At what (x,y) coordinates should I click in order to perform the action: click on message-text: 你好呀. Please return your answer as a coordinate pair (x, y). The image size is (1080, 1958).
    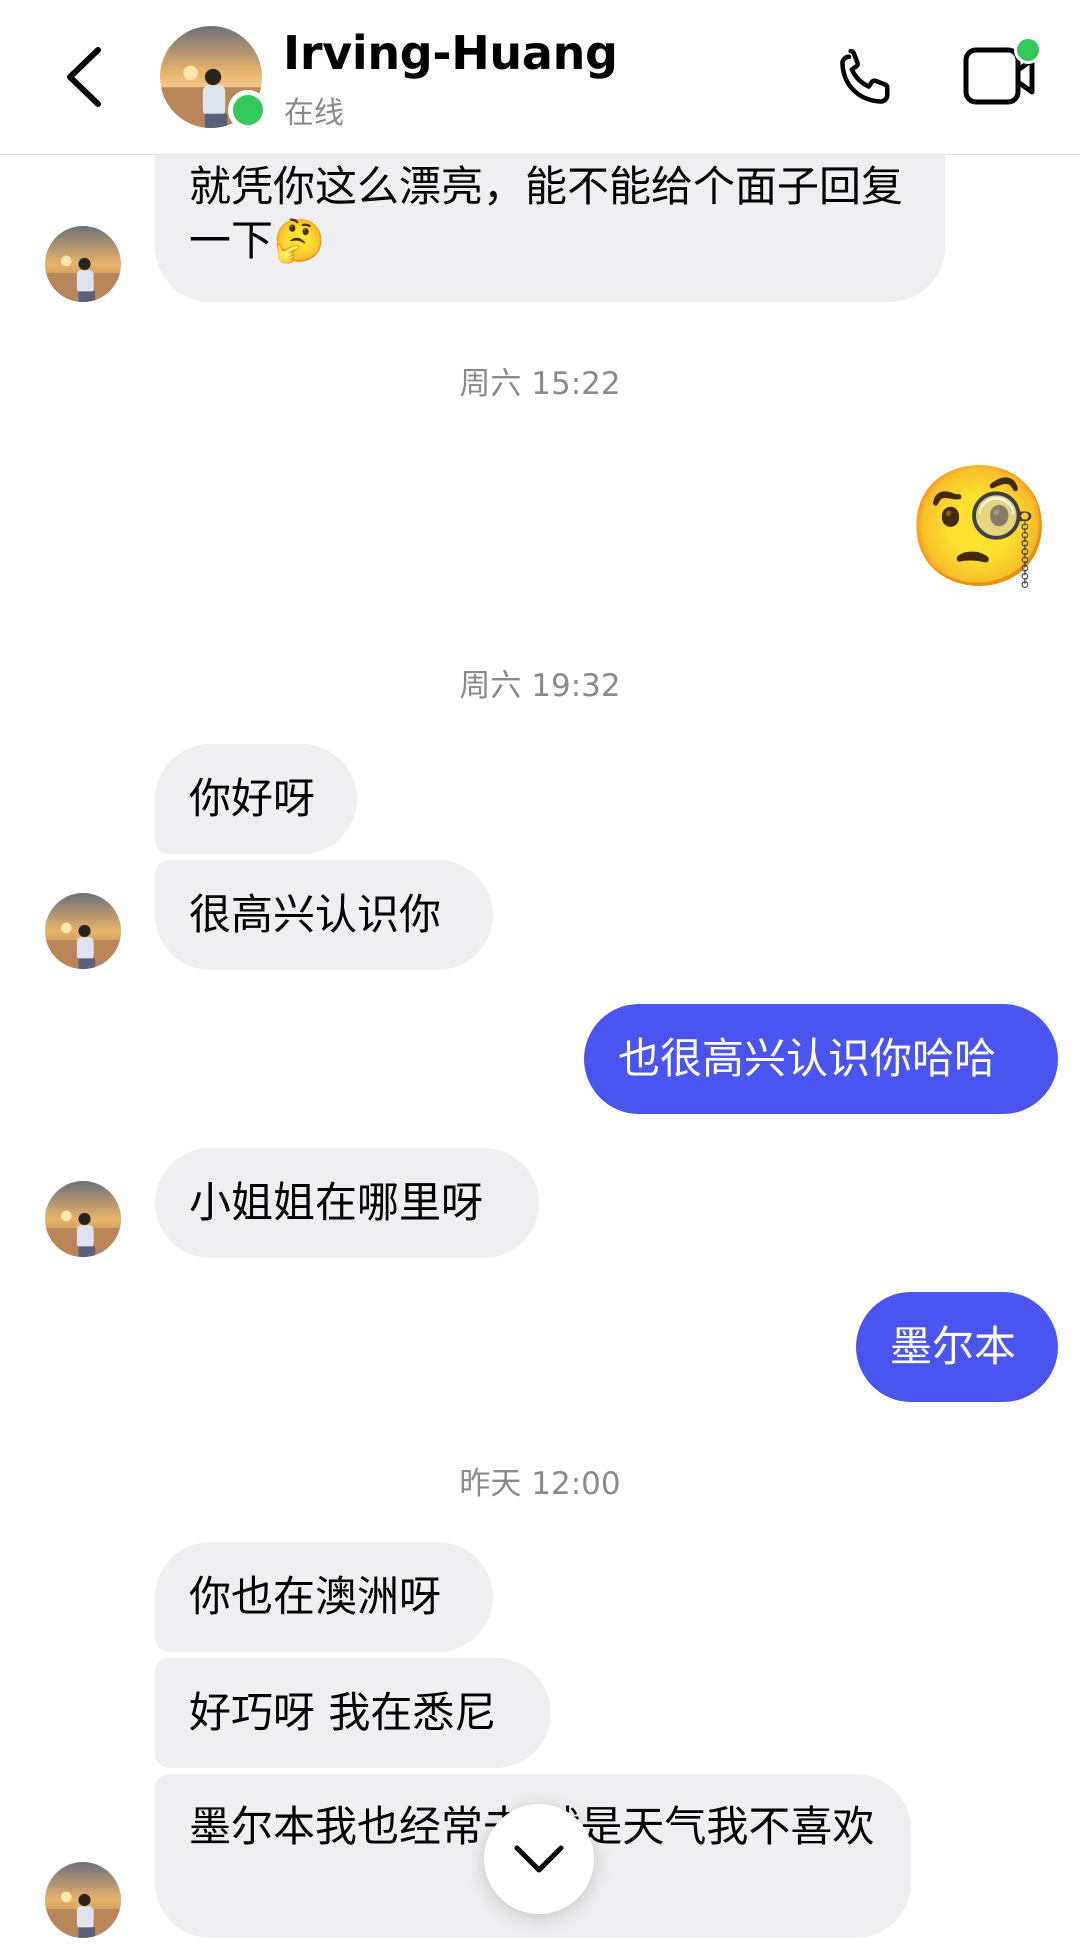
    Looking at the image, I should click on (252, 798).